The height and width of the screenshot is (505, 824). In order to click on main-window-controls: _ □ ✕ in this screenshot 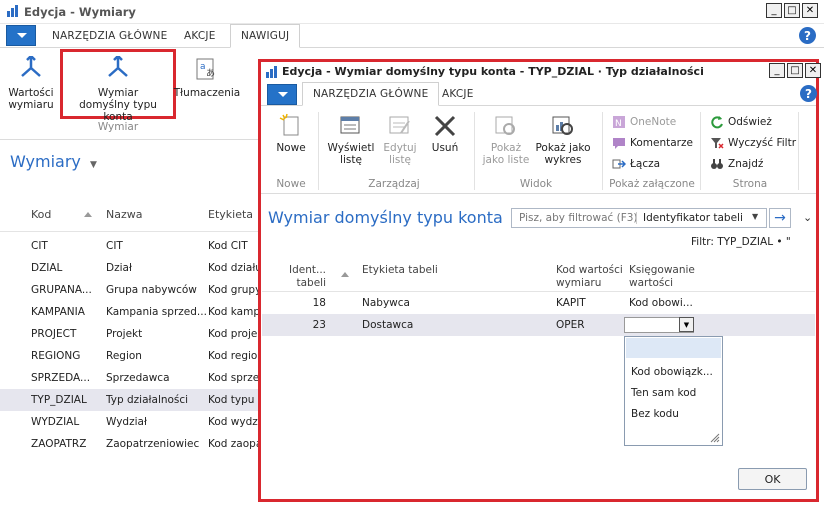, I will do `click(792, 10)`.